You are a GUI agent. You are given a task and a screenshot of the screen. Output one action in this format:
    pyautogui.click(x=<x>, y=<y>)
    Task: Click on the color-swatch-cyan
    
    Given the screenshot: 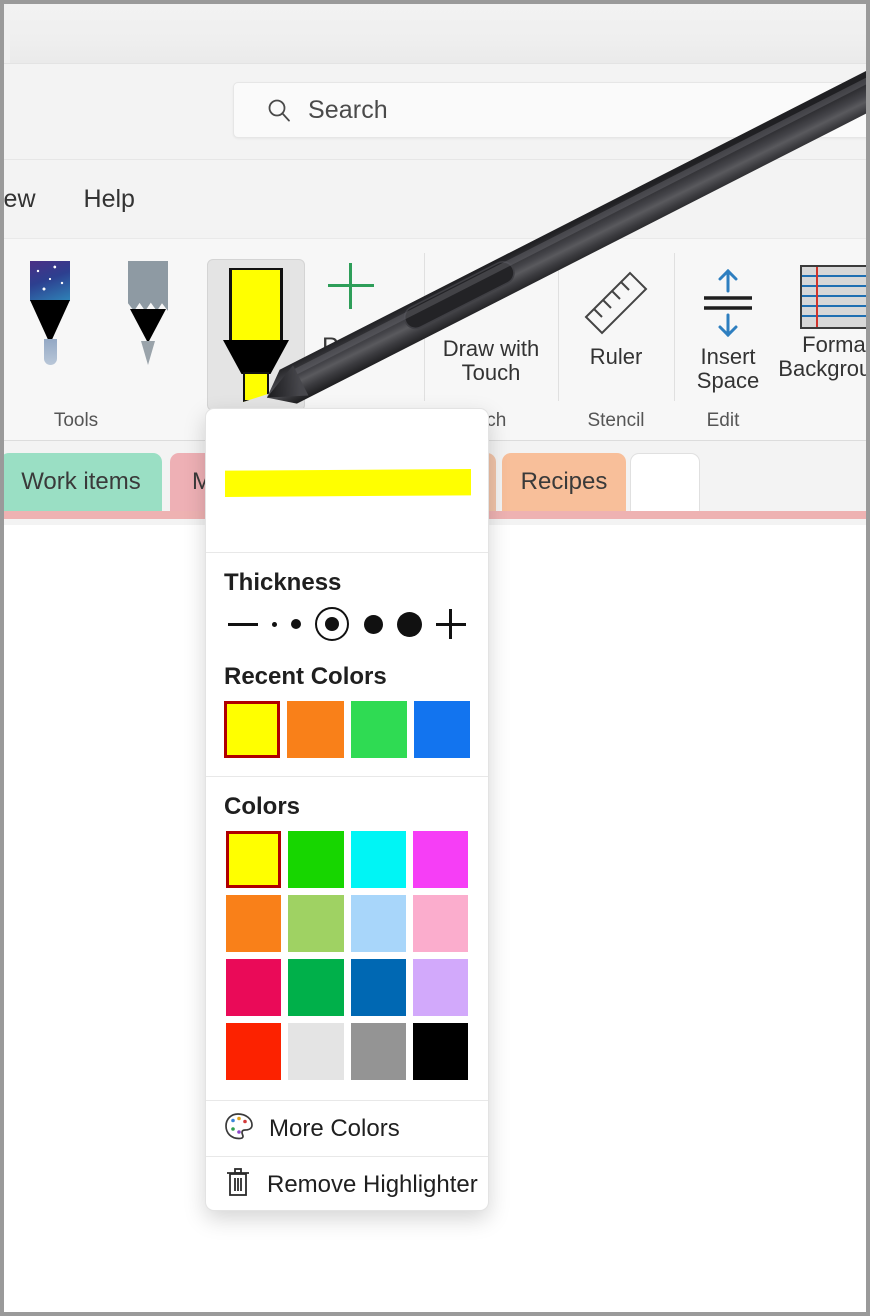 What is the action you would take?
    pyautogui.click(x=378, y=859)
    